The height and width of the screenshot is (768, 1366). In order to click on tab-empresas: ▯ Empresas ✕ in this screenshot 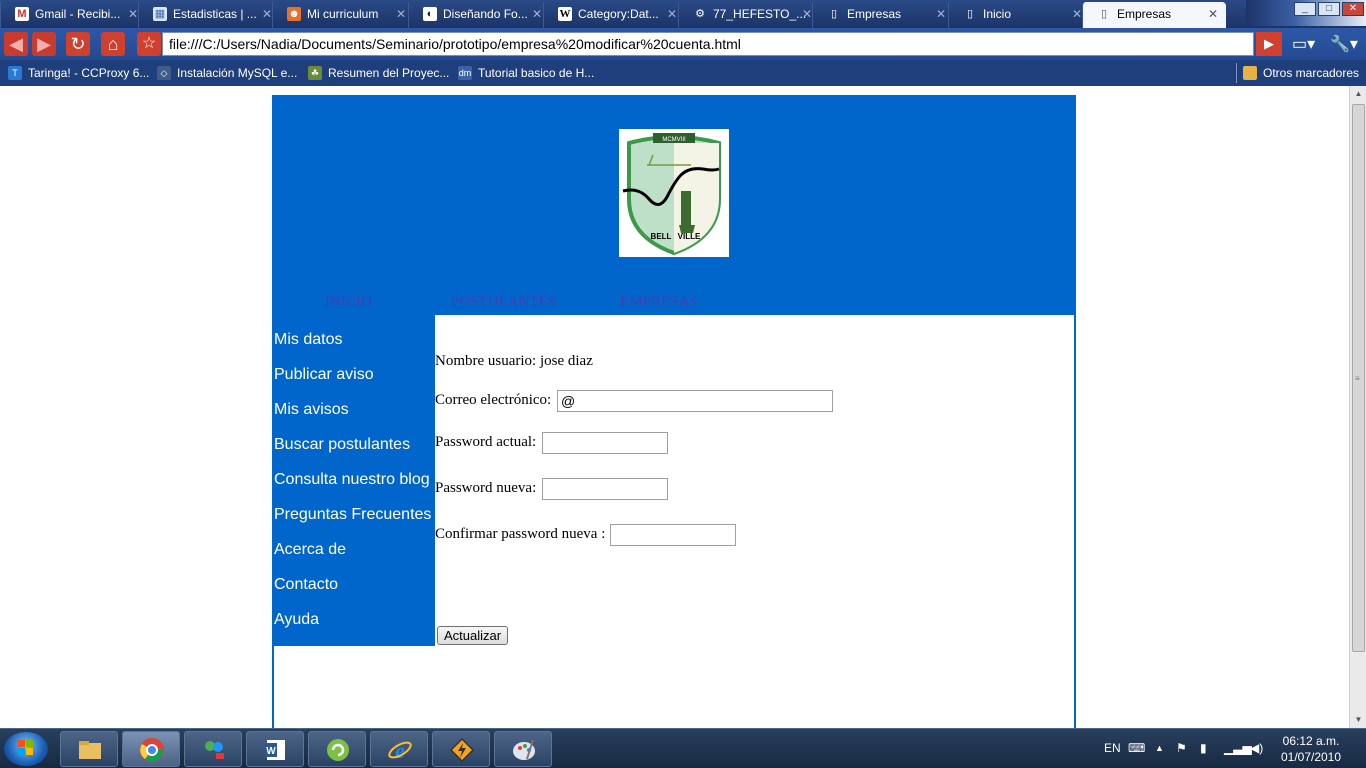, I will do `click(883, 15)`.